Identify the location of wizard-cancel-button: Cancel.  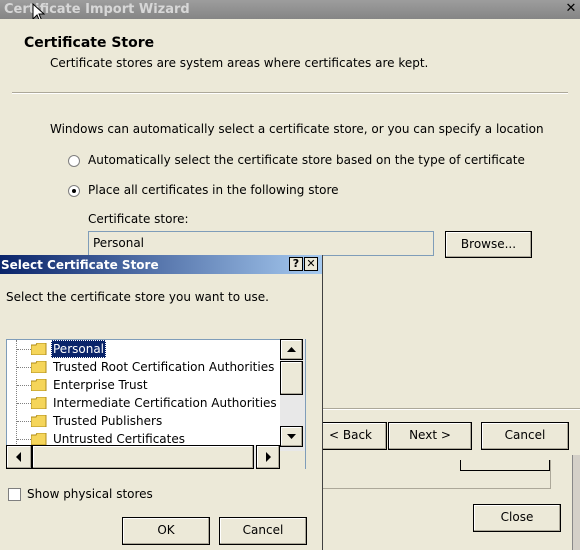
(525, 436).